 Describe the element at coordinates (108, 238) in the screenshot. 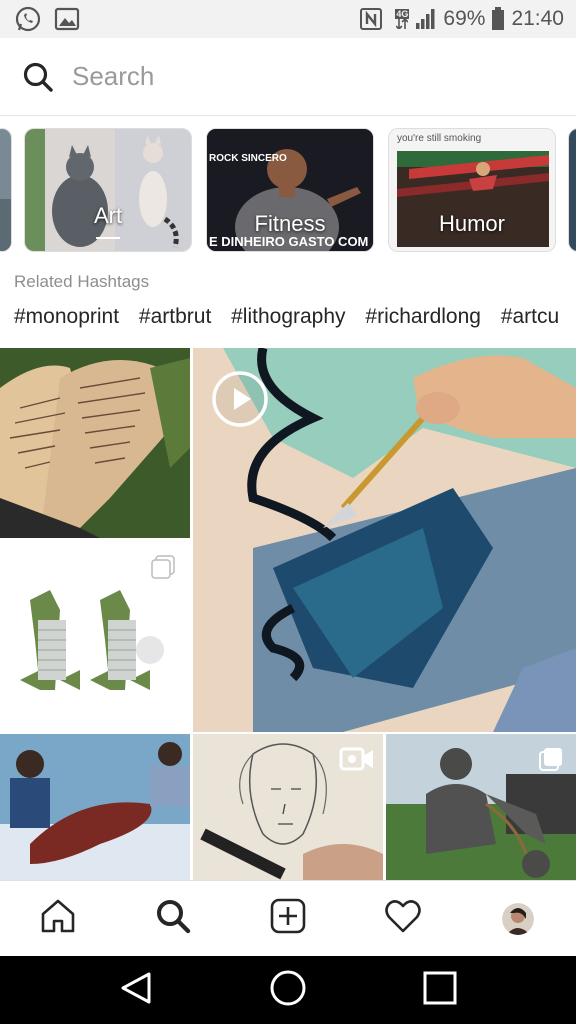

I see `active-topic-underline` at that location.